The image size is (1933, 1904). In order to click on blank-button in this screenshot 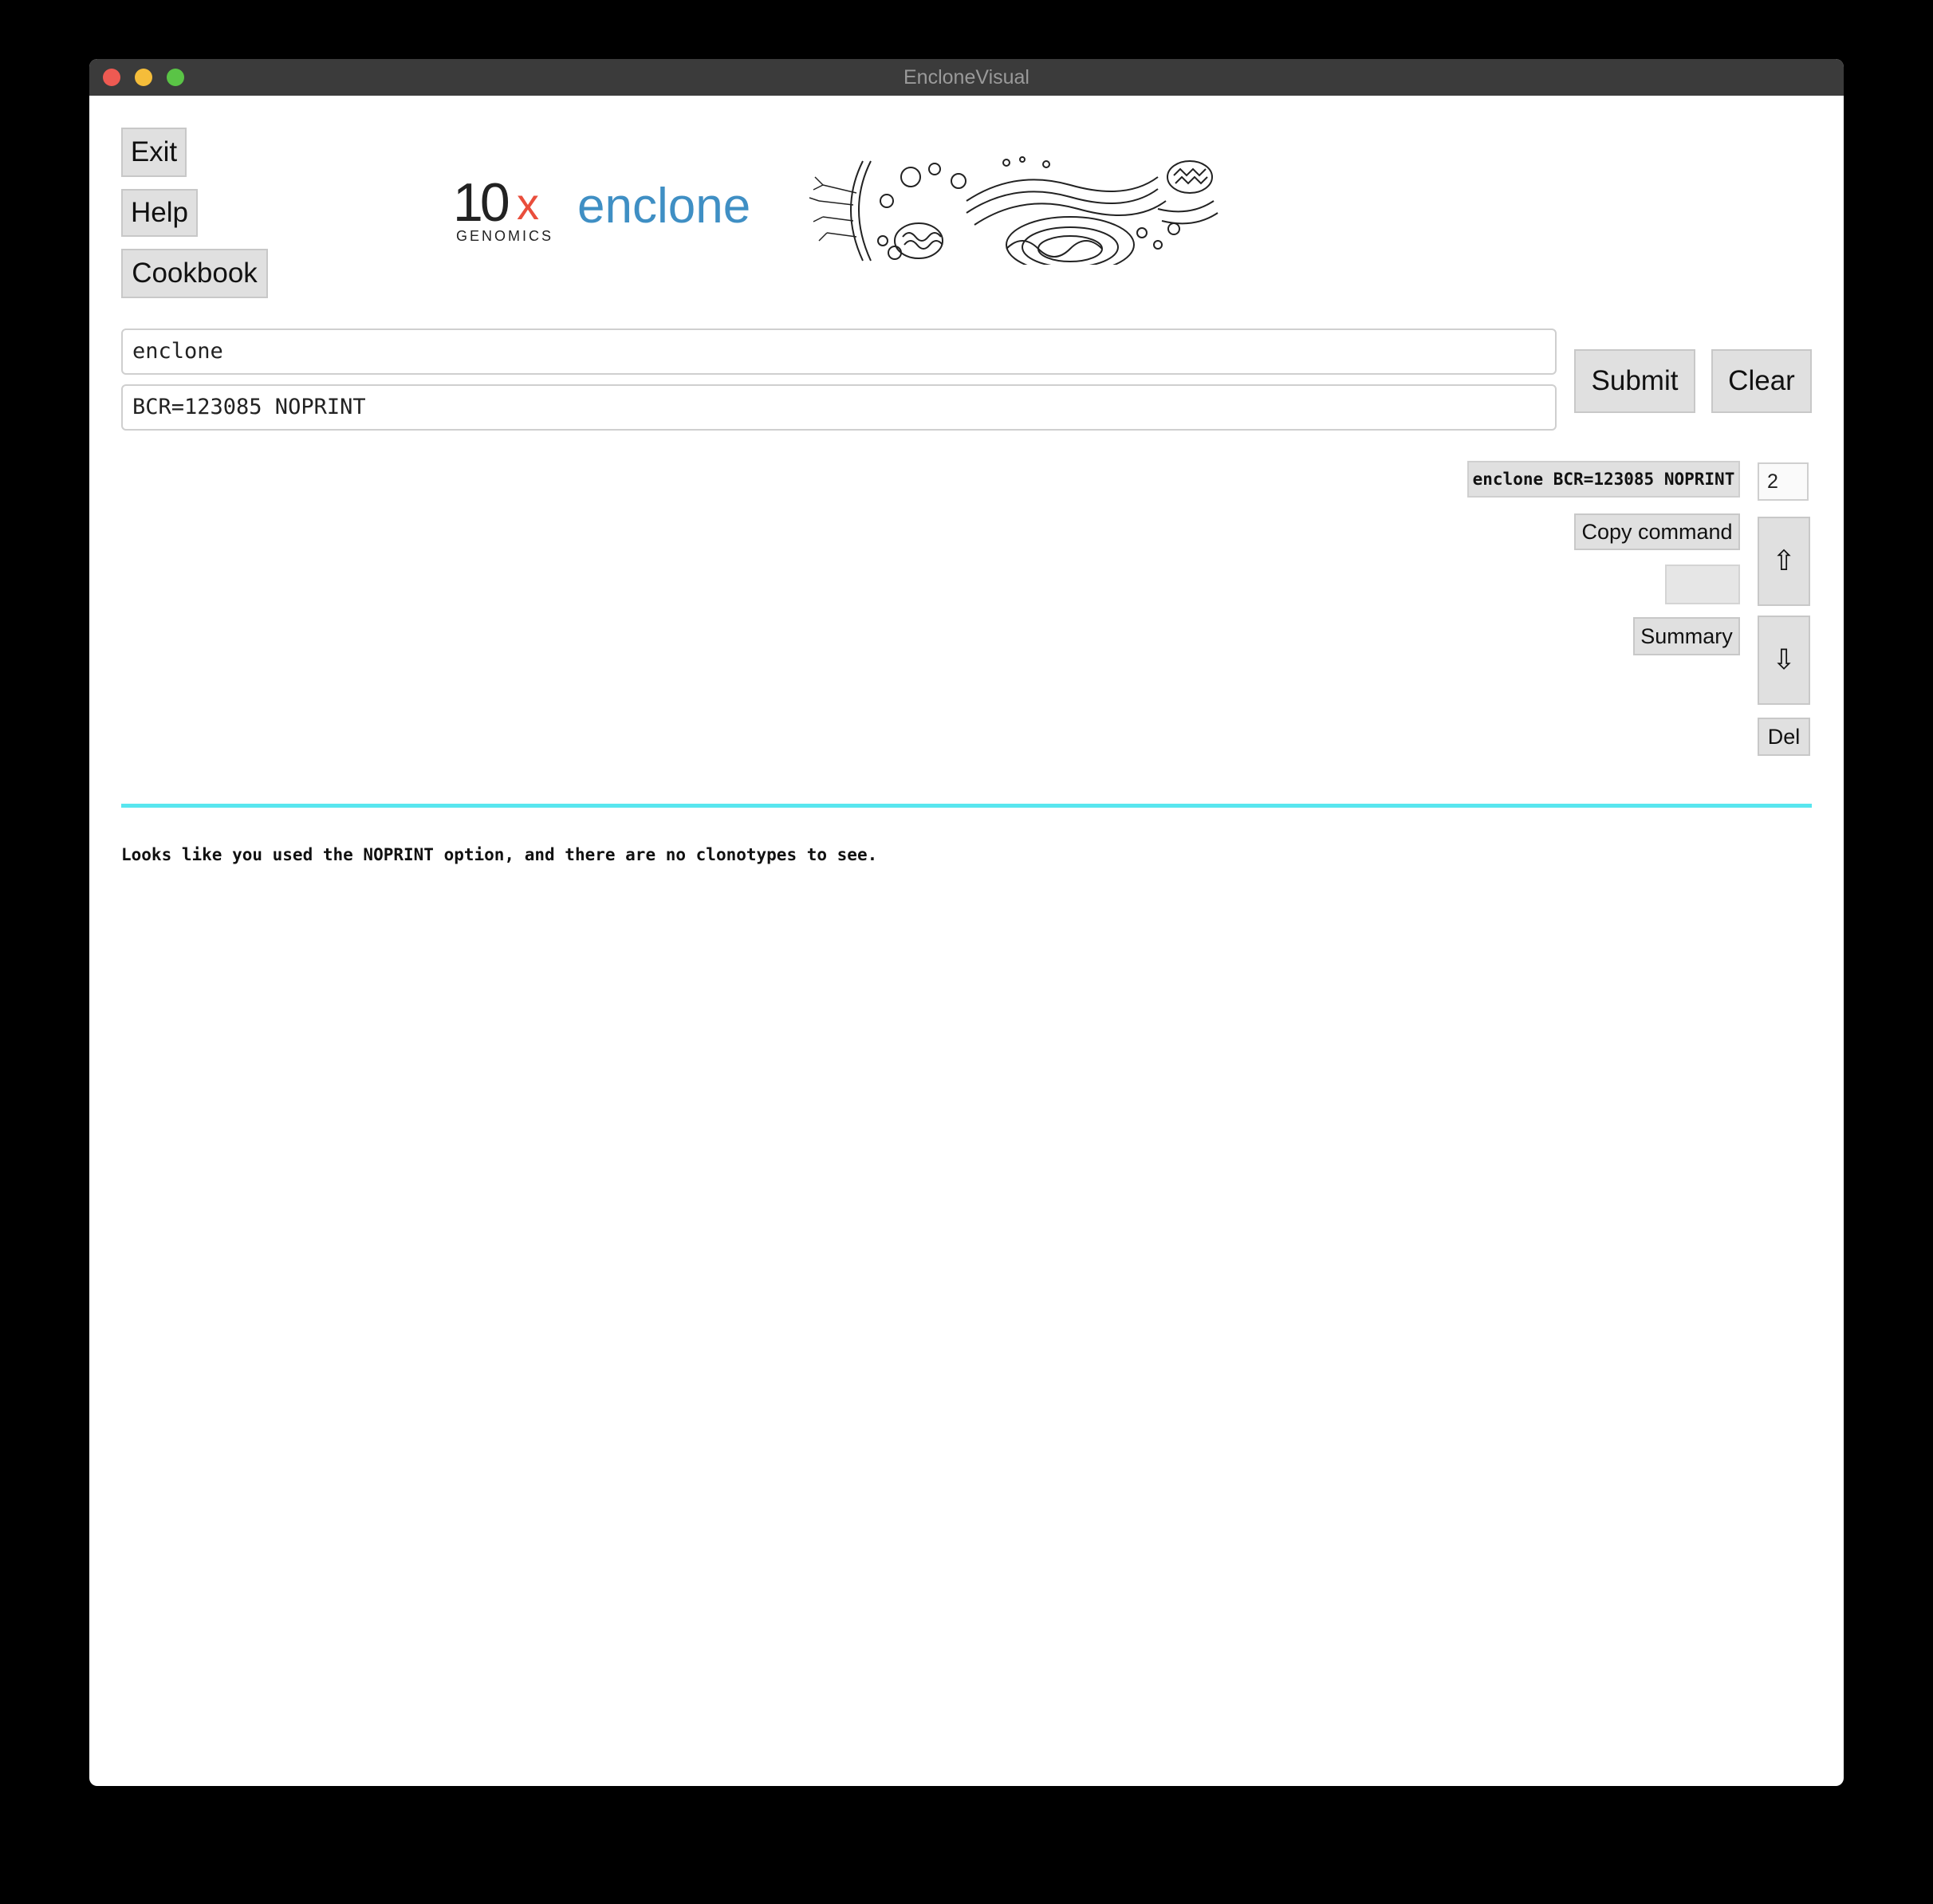, I will do `click(1702, 584)`.